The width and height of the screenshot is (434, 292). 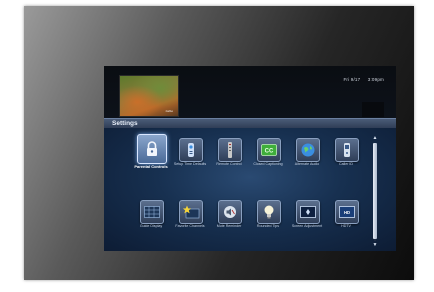 I want to click on globe-icon, so click(x=308, y=150).